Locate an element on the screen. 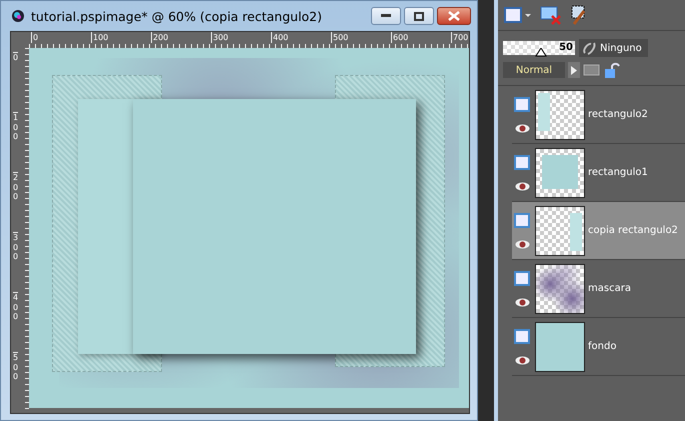 The image size is (685, 421). ruler-label: 700 is located at coordinates (459, 37).